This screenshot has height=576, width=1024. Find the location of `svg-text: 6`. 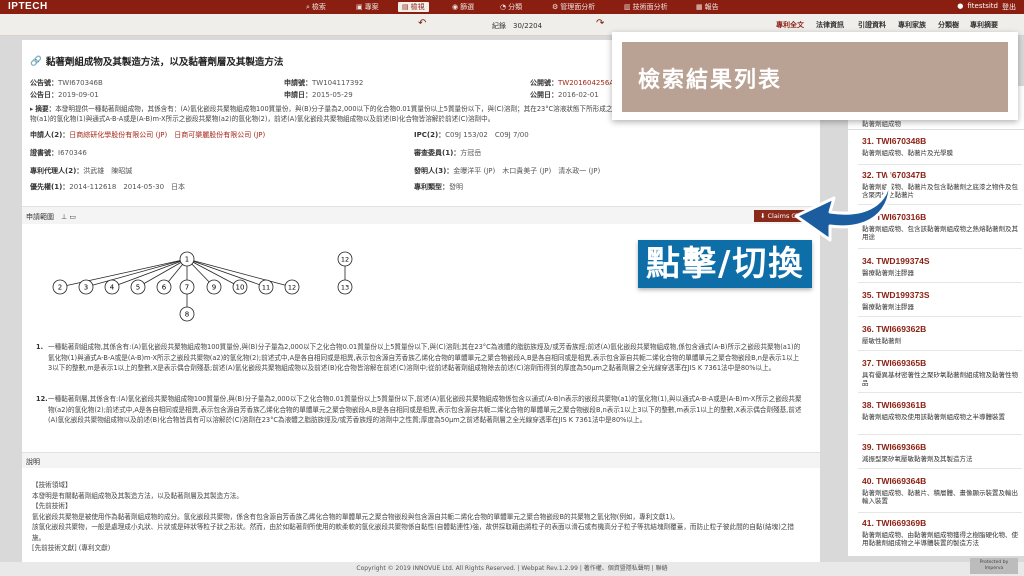

svg-text: 6 is located at coordinates (164, 288).